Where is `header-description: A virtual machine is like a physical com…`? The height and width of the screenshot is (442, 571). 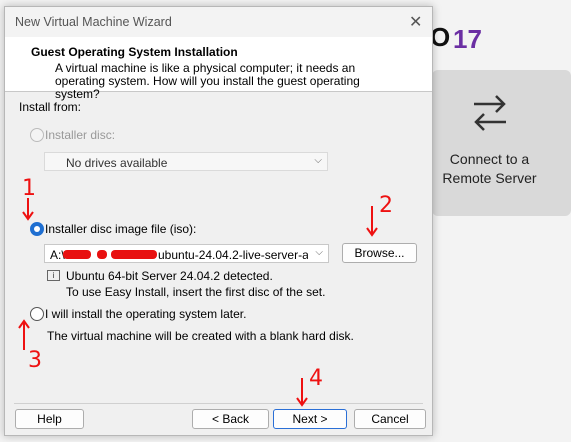 header-description: A virtual machine is like a physical com… is located at coordinates (207, 81).